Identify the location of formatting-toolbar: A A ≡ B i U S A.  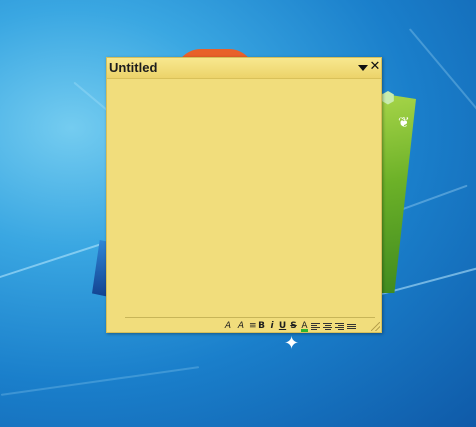
(290, 326).